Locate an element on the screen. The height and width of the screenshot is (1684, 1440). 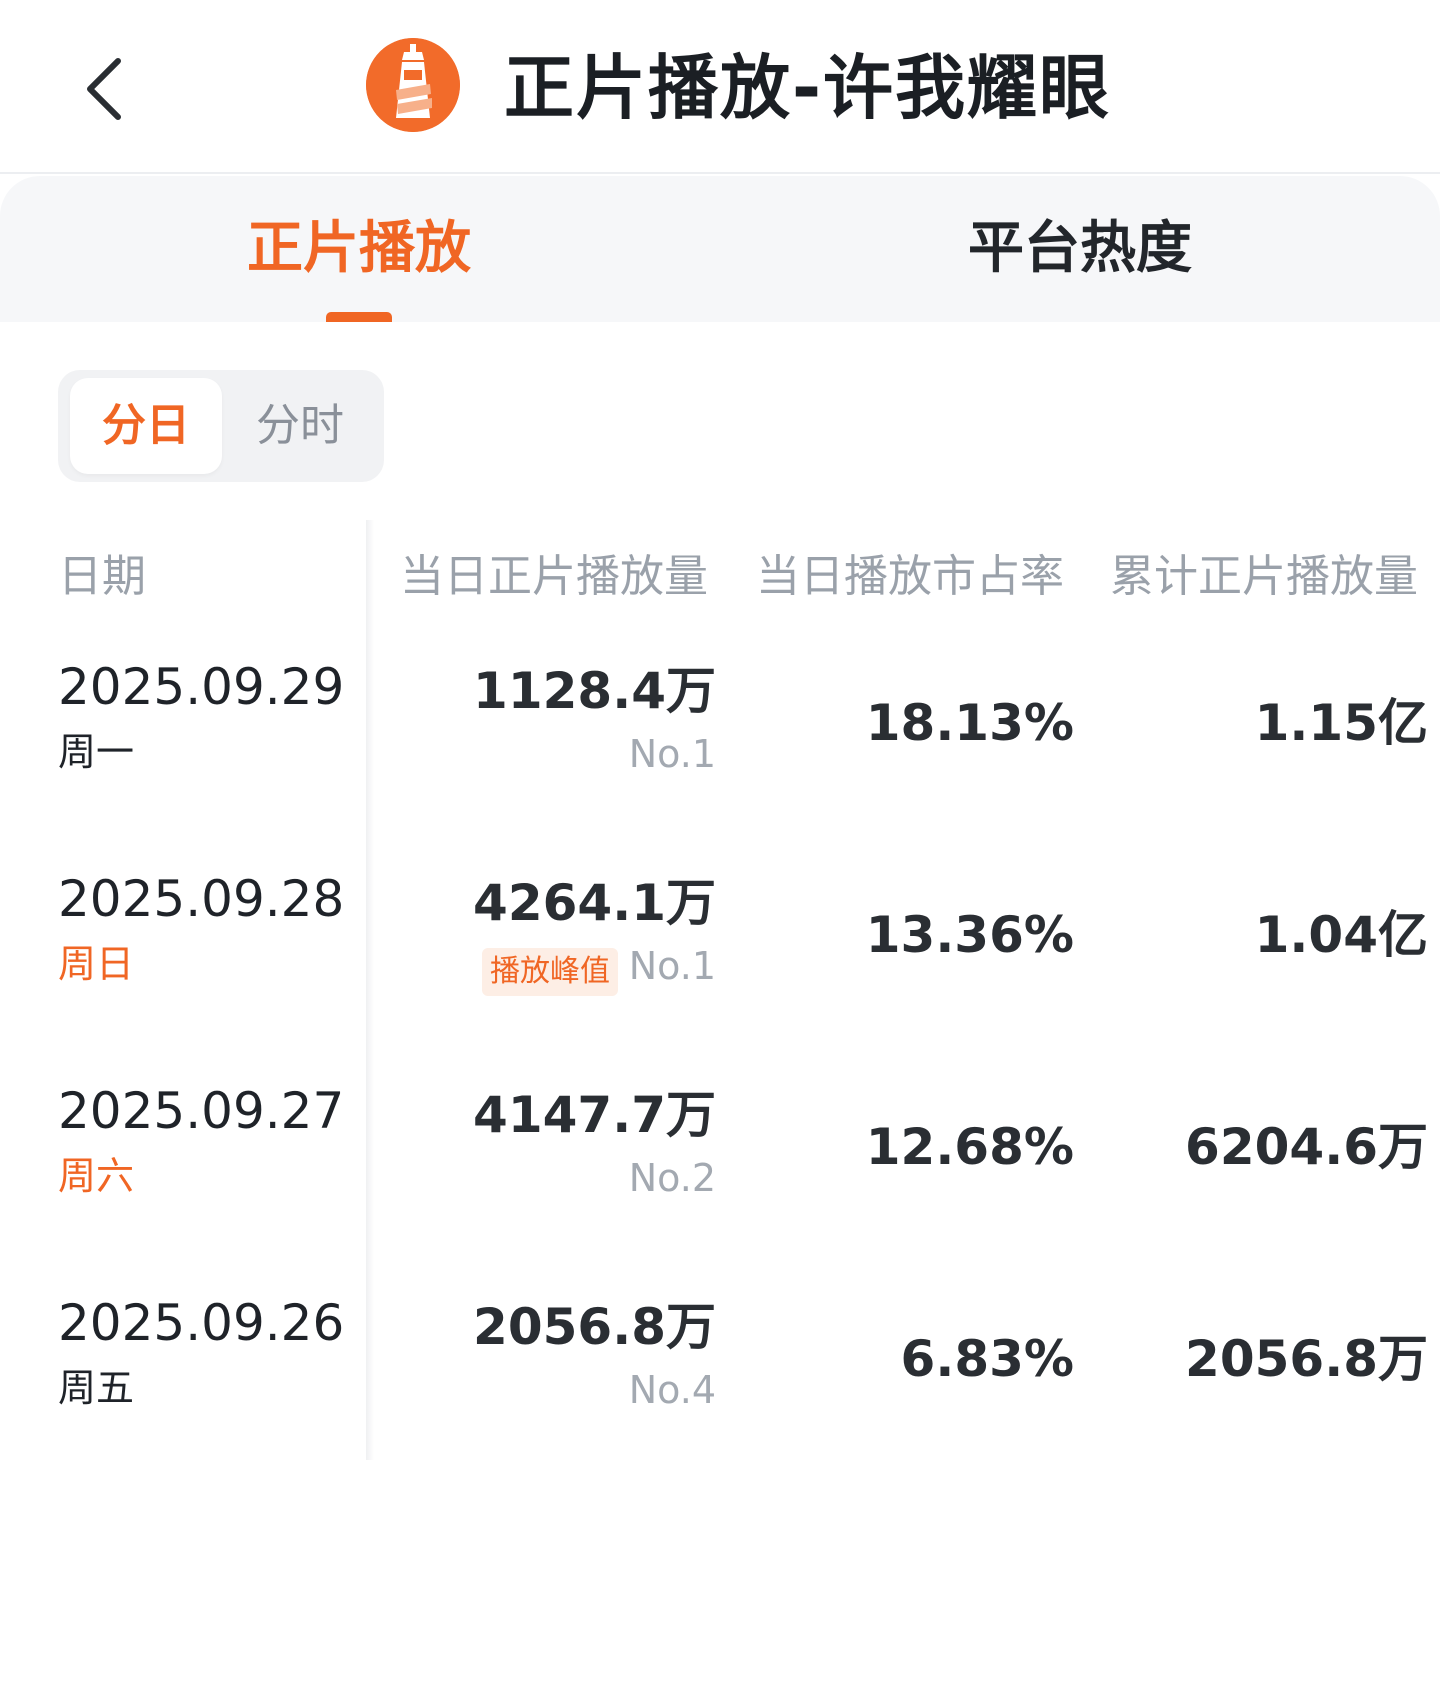
tab-bar: 正片播放 平台热度 is located at coordinates (720, 249).